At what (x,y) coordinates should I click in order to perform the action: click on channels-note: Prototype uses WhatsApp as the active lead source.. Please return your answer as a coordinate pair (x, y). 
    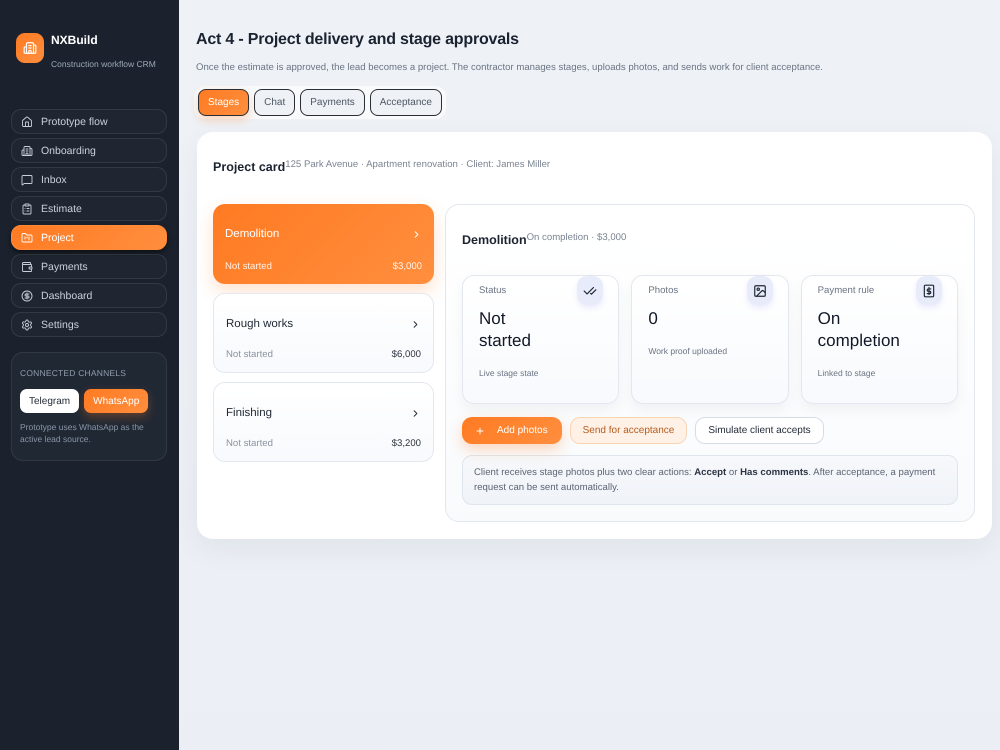
    Looking at the image, I should click on (82, 433).